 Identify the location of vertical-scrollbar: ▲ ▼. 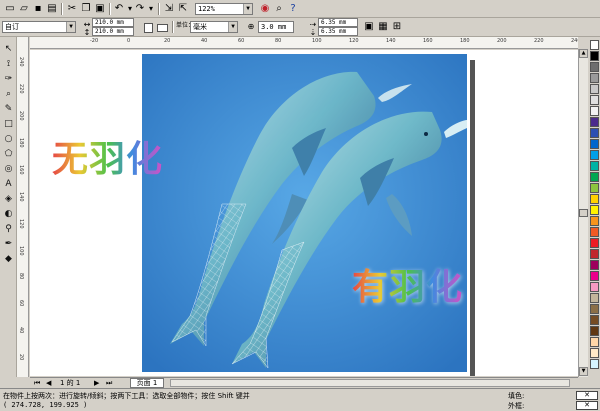
(583, 213).